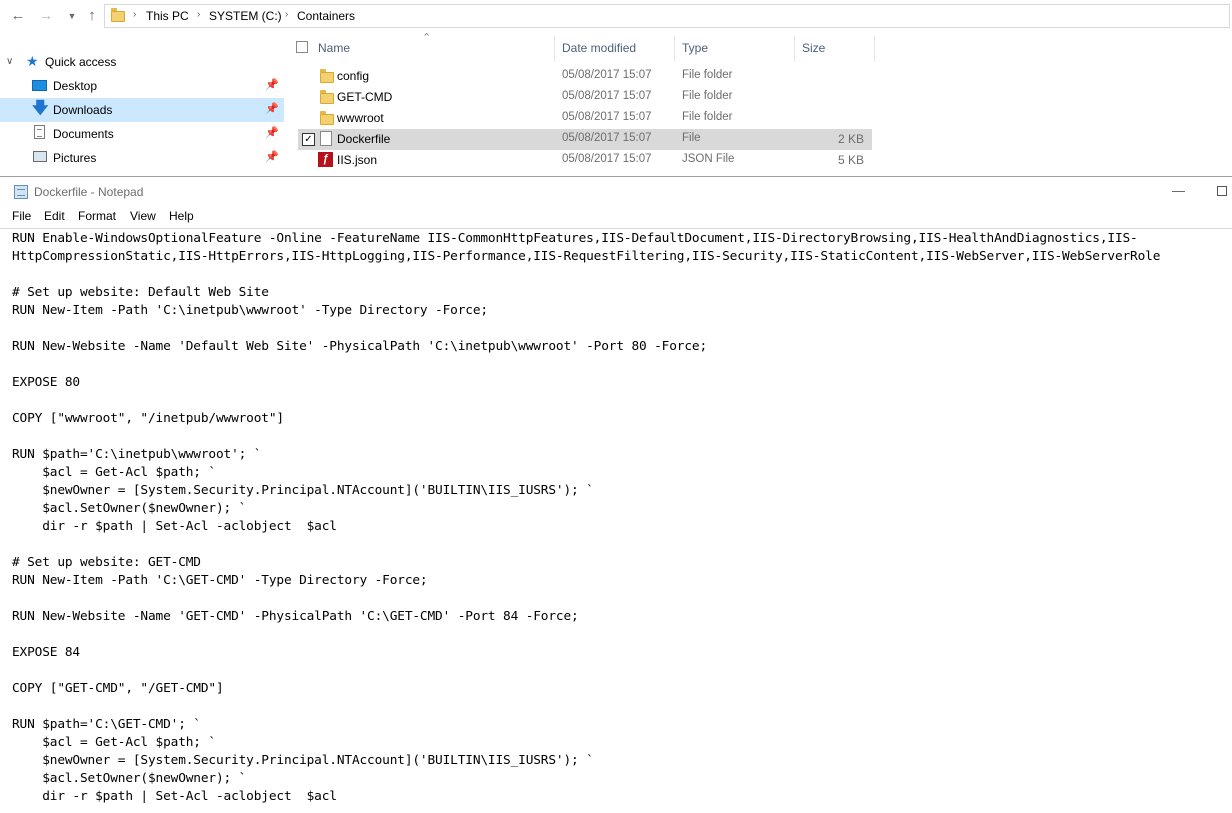  Describe the element at coordinates (585, 76) in the screenshot. I see `file-row-config: config 05/08/2017 15:07 File folder` at that location.